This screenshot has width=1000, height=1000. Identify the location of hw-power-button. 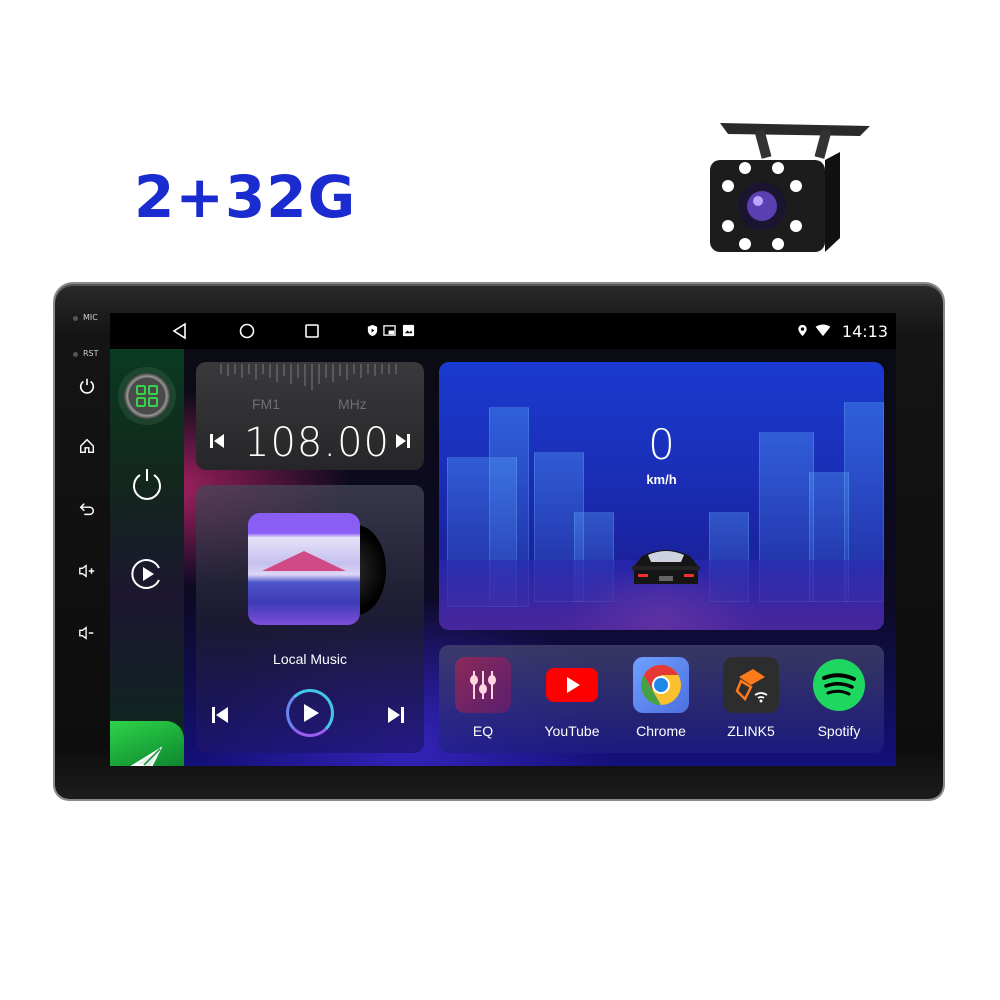
(87, 386).